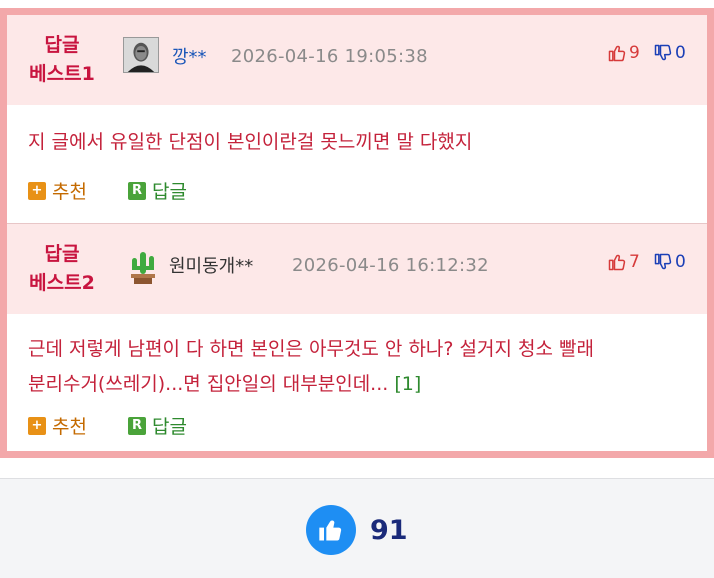 This screenshot has height=578, width=714. Describe the element at coordinates (250, 142) in the screenshot. I see `comment-text-line: 지 글에서 유일한 단점이 본인이란걸 못느끼면 말 다했지` at that location.